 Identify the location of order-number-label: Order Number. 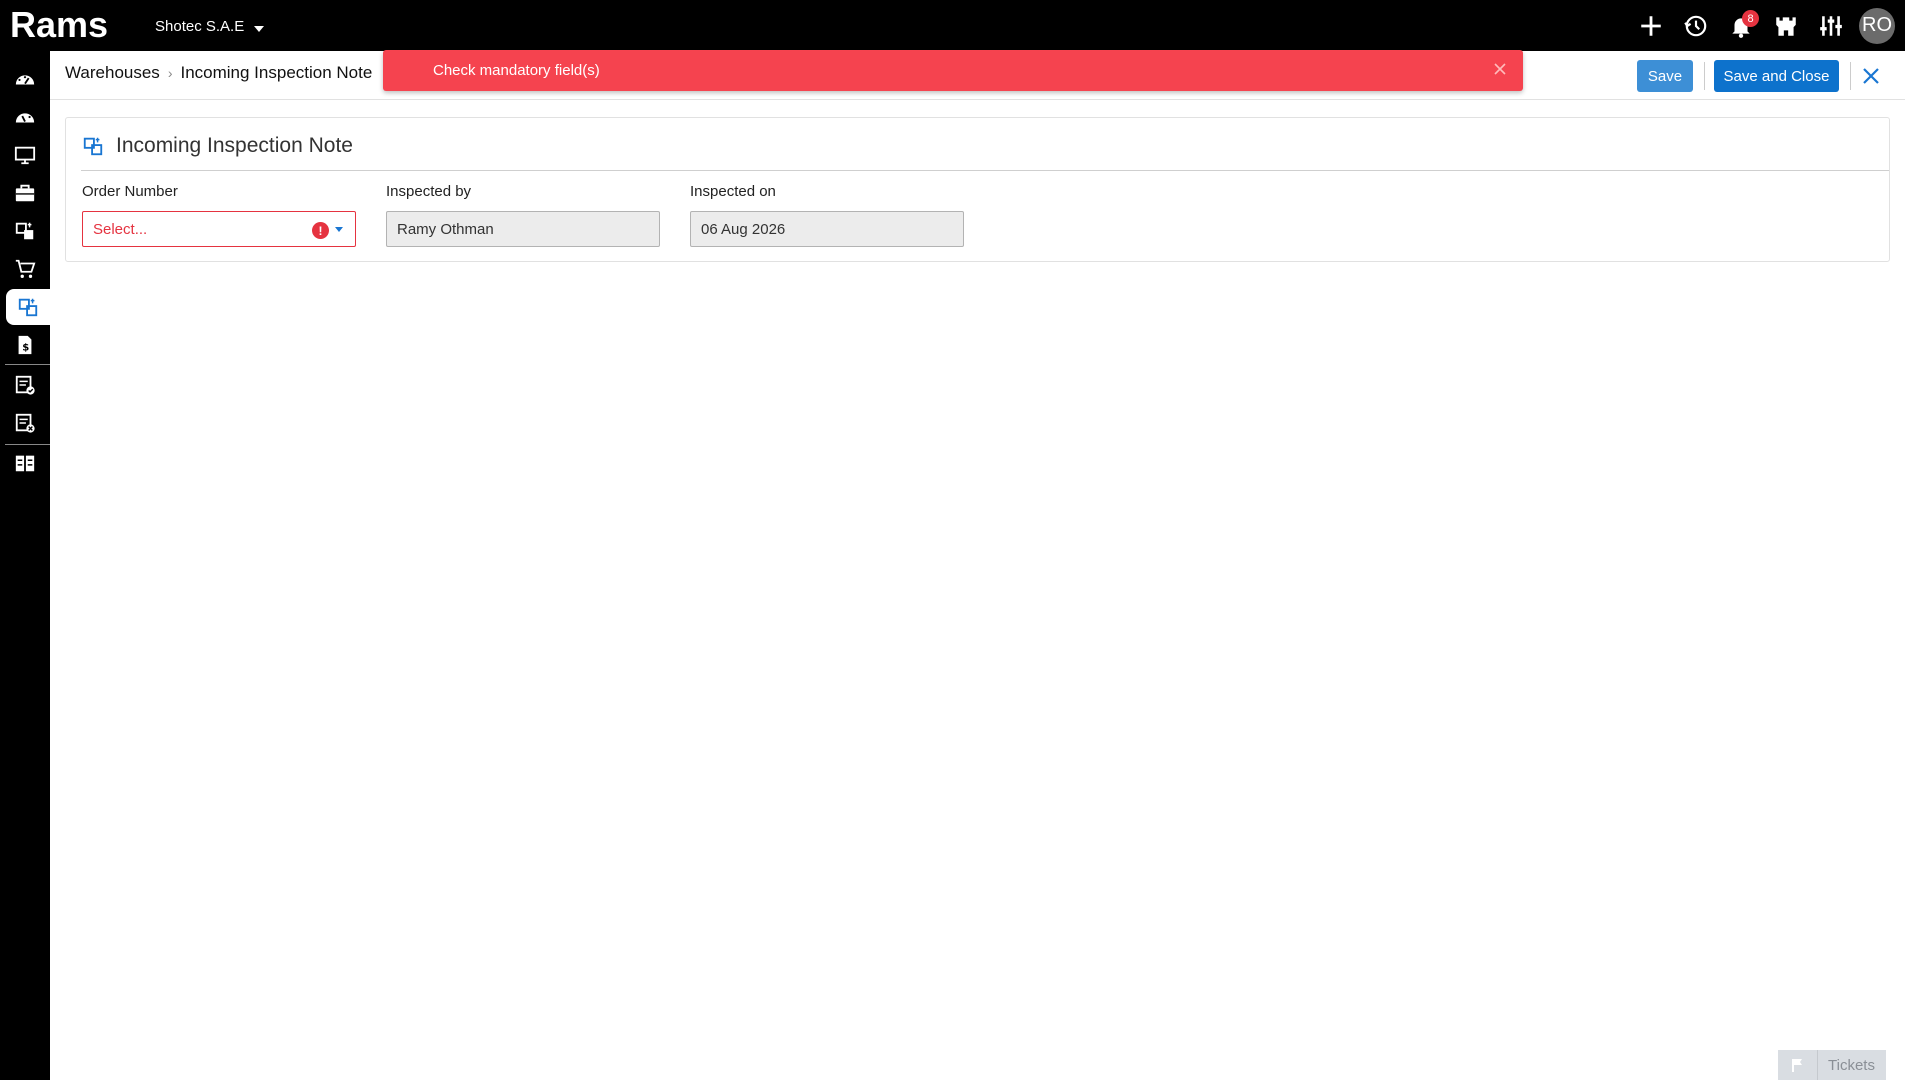
(130, 191).